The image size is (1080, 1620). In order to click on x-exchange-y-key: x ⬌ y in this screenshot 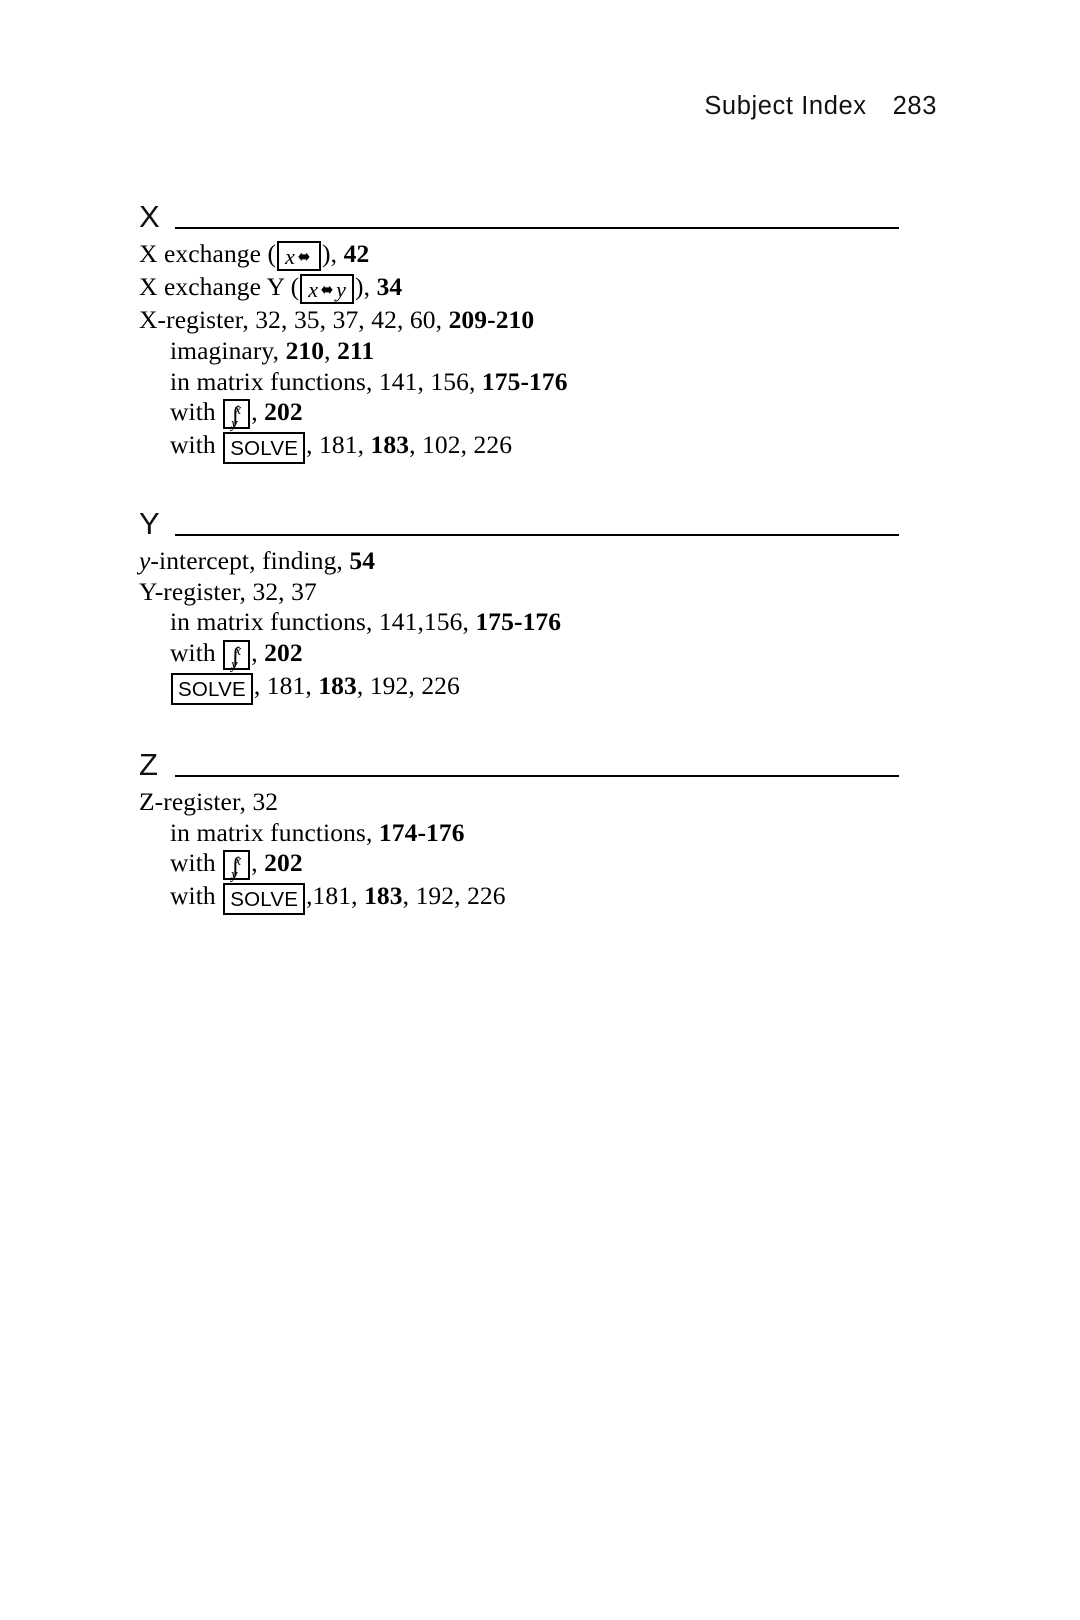, I will do `click(327, 289)`.